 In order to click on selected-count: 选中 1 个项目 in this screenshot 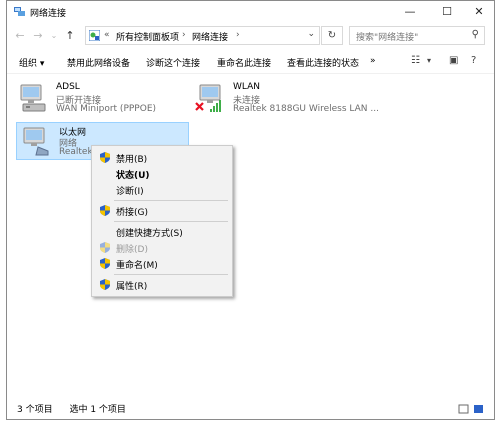, I will do `click(97, 410)`.